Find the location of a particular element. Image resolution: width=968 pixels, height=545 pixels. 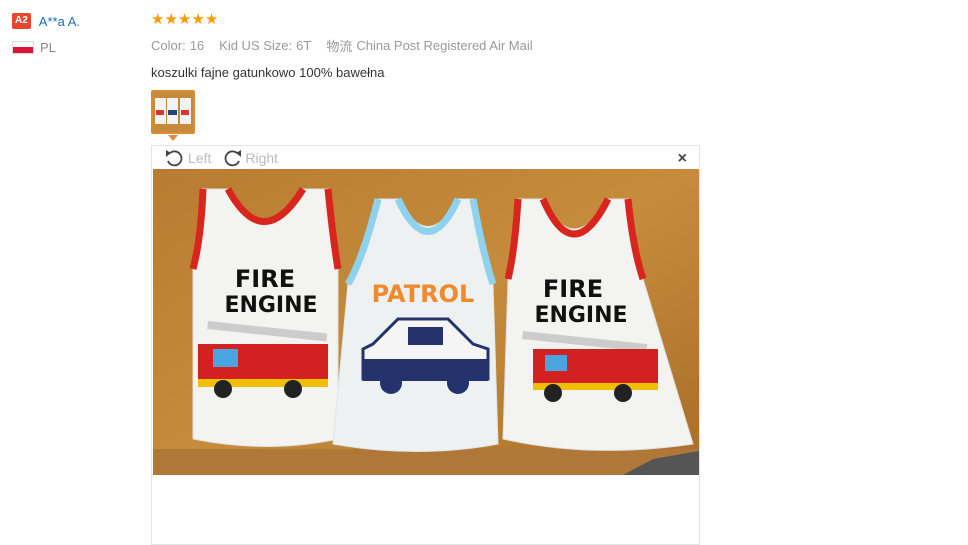

reviewer-row: A2 A**a A. is located at coordinates (46, 21).